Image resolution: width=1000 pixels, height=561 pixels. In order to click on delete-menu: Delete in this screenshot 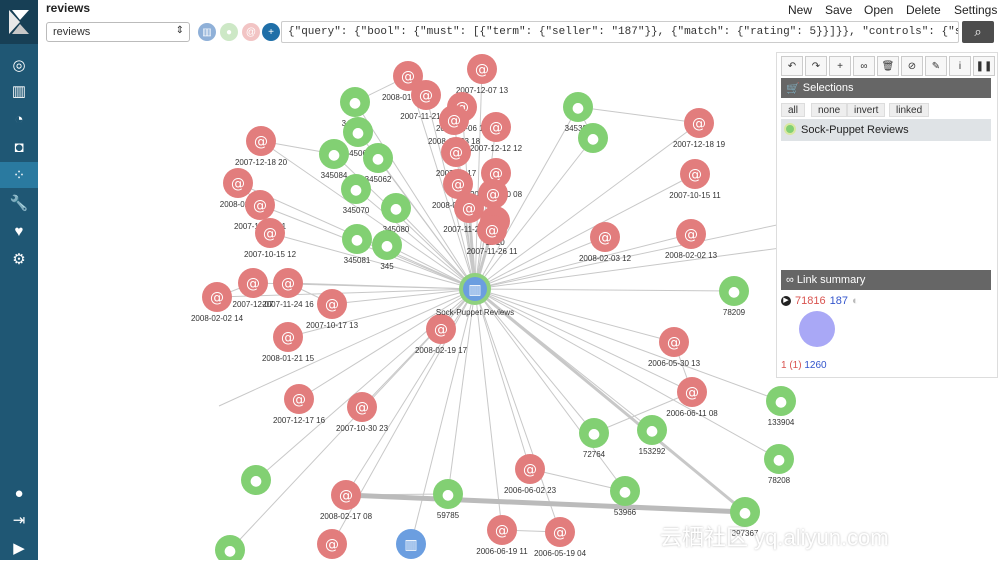, I will do `click(923, 10)`.